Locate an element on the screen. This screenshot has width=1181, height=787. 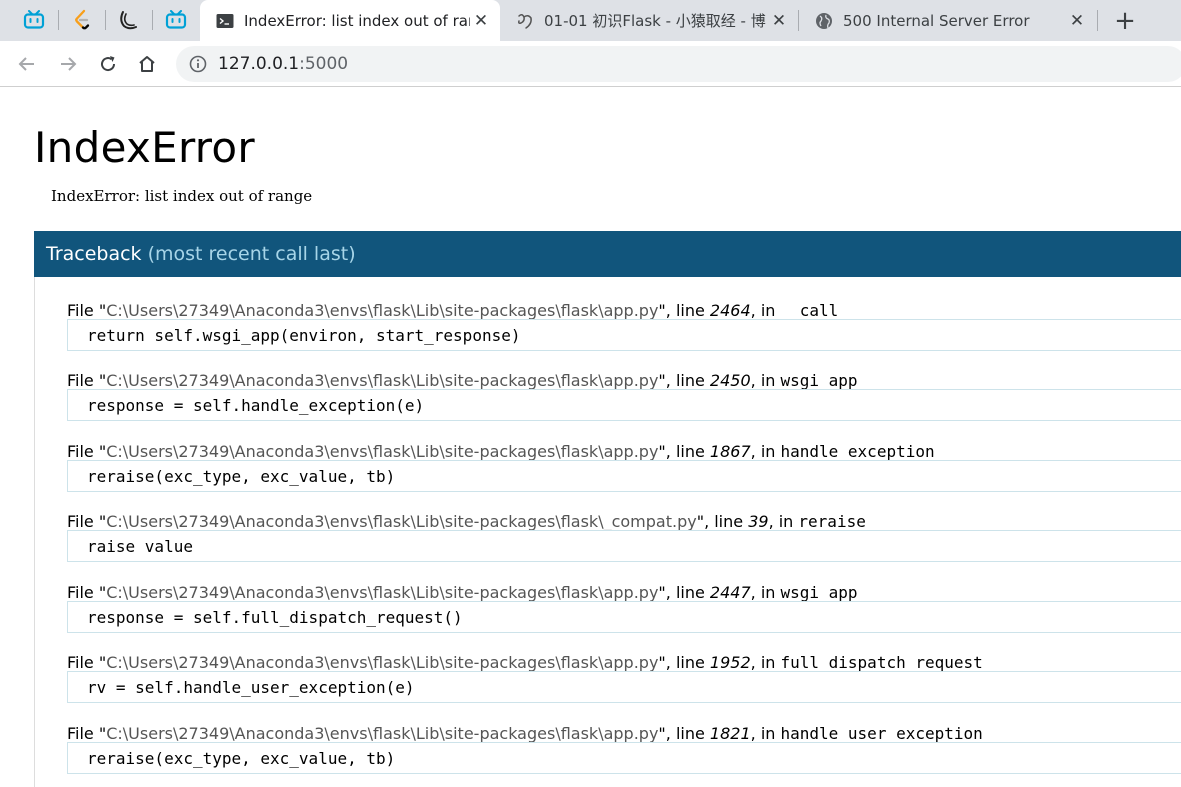
tab-title: IndexError: list index out of range is located at coordinates (357, 20).